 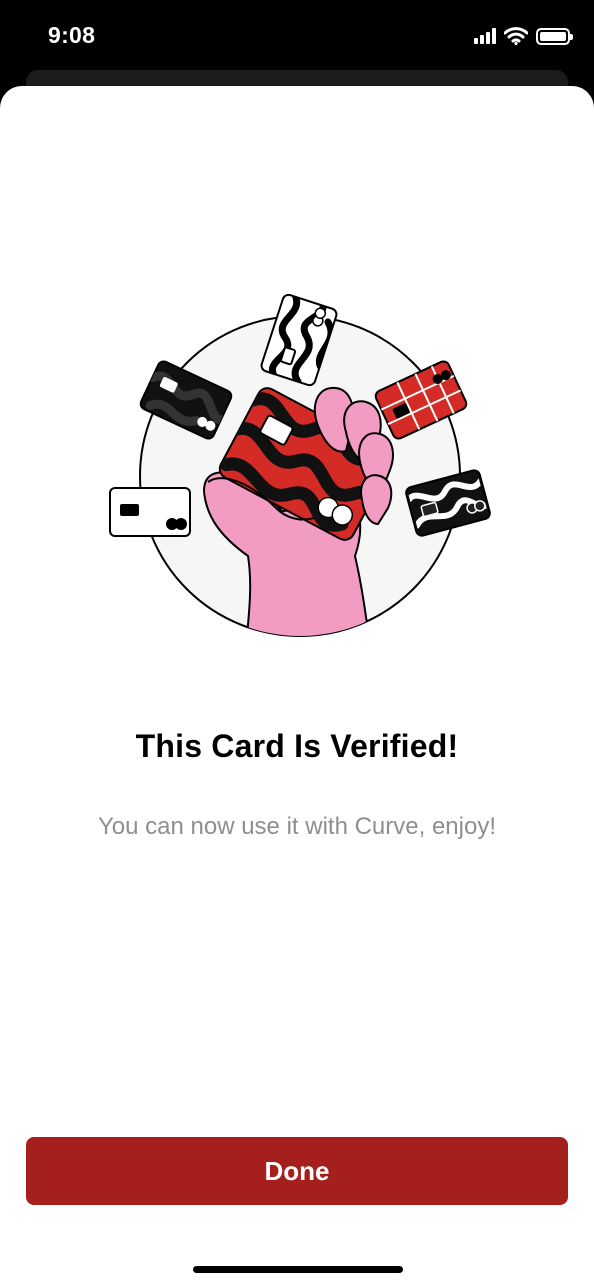 I want to click on signal-icon, so click(x=485, y=36).